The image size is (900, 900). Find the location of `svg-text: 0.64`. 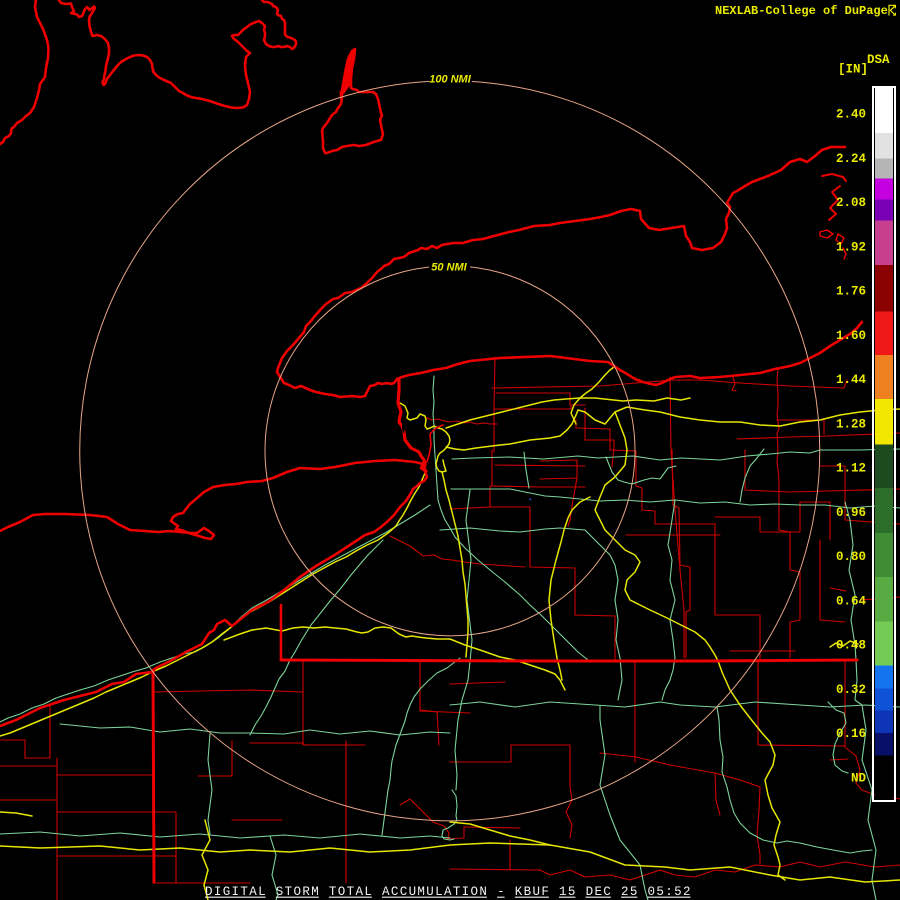

svg-text: 0.64 is located at coordinates (851, 601).